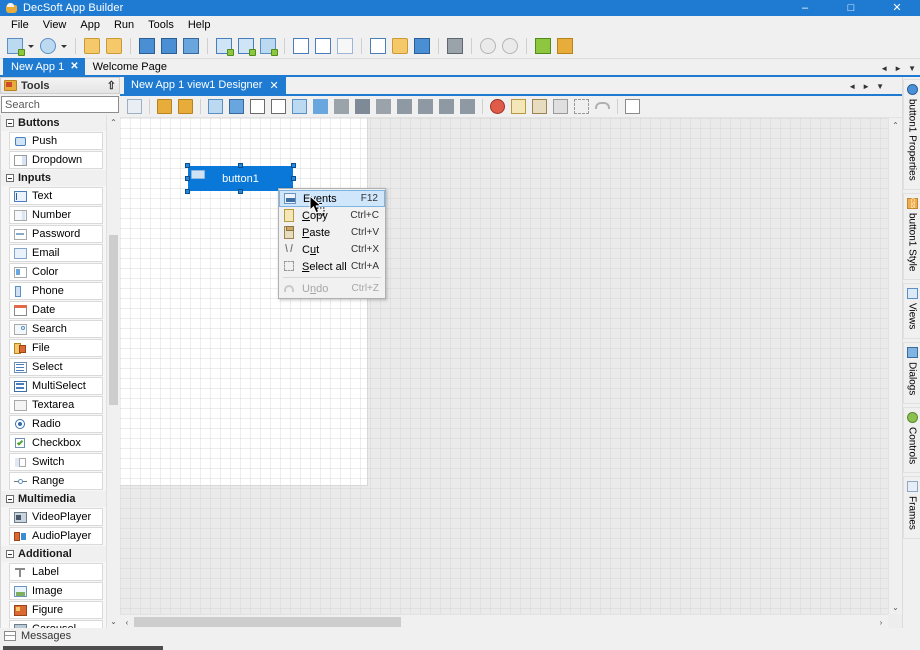 This screenshot has width=920, height=650. I want to click on menu-item-app: App, so click(90, 25).